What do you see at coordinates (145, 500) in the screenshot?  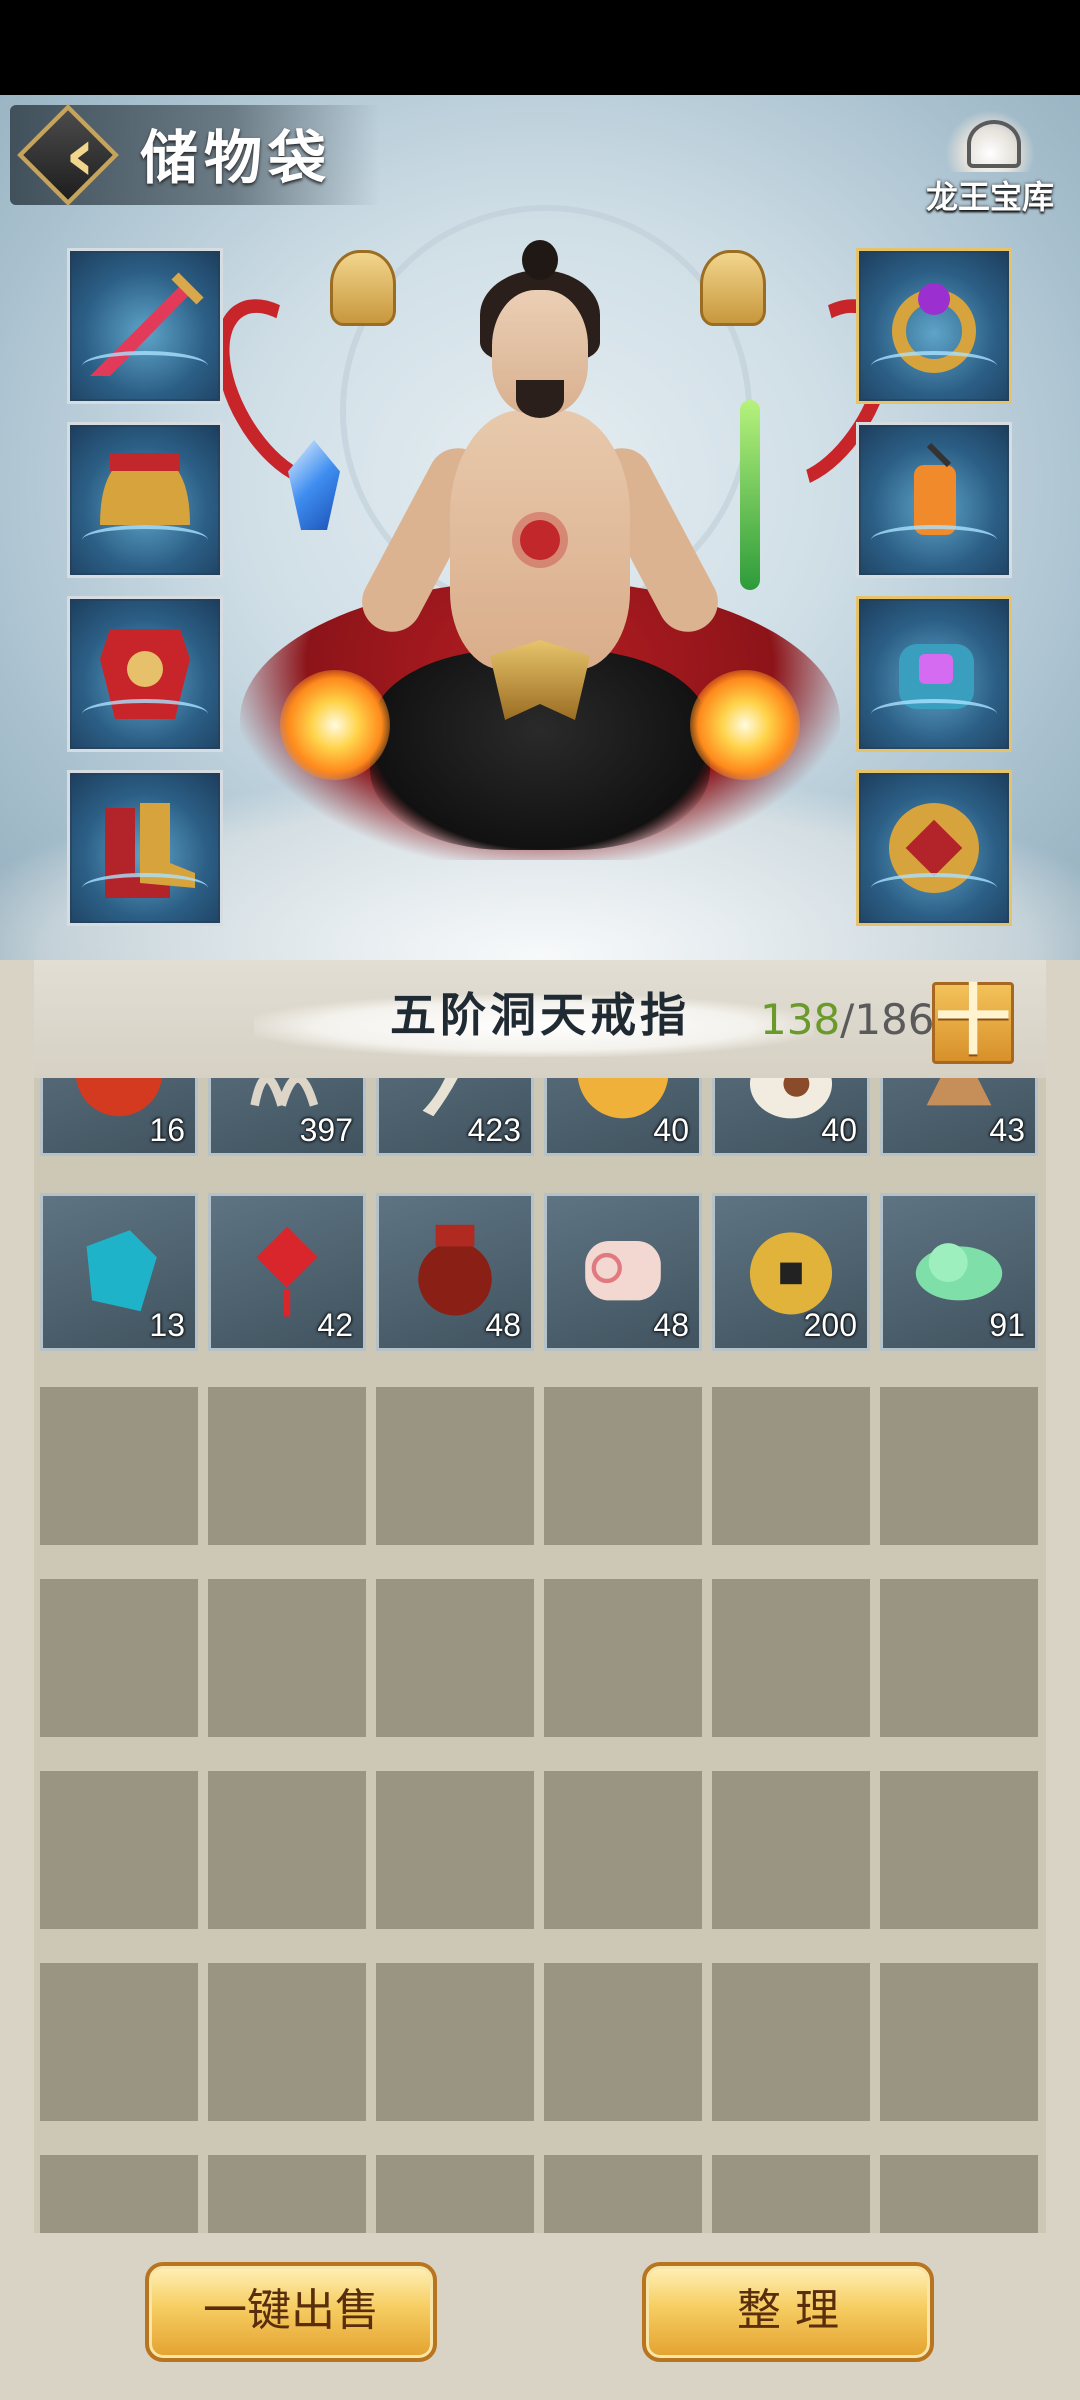 I see `equip-slot-helmet` at bounding box center [145, 500].